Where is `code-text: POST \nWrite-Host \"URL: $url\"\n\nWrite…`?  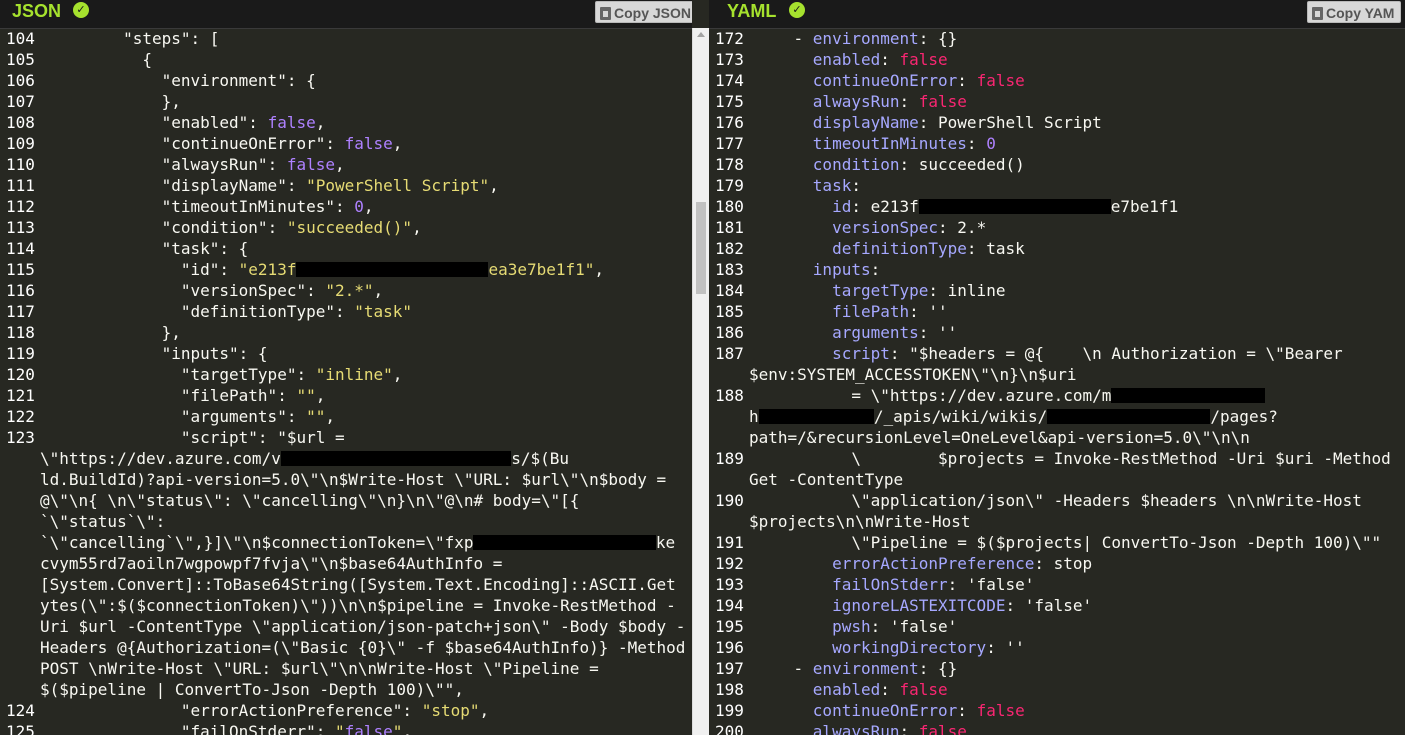 code-text: POST \nWrite-Host \"URL: $url\"\n\nWrite… is located at coordinates (319, 668).